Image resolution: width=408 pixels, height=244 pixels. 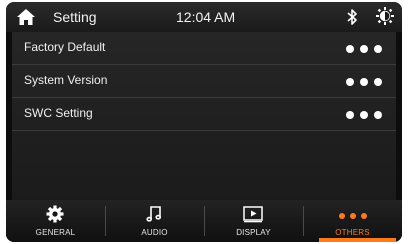 I want to click on tab-label: DISPLAY, so click(x=253, y=232).